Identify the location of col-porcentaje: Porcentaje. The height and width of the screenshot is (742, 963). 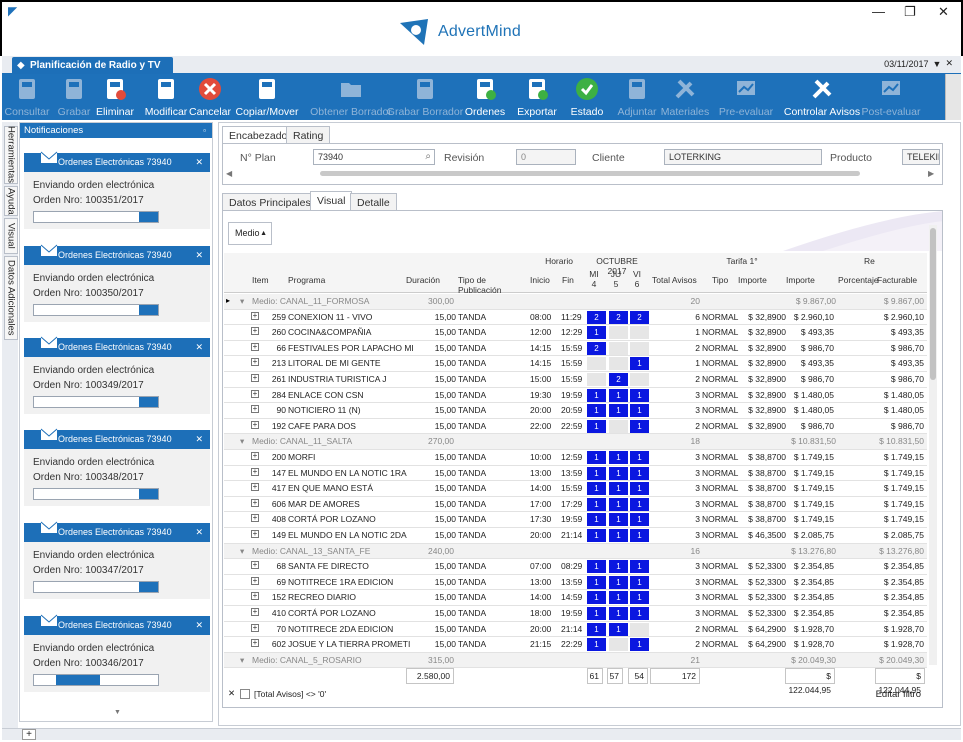
(858, 280).